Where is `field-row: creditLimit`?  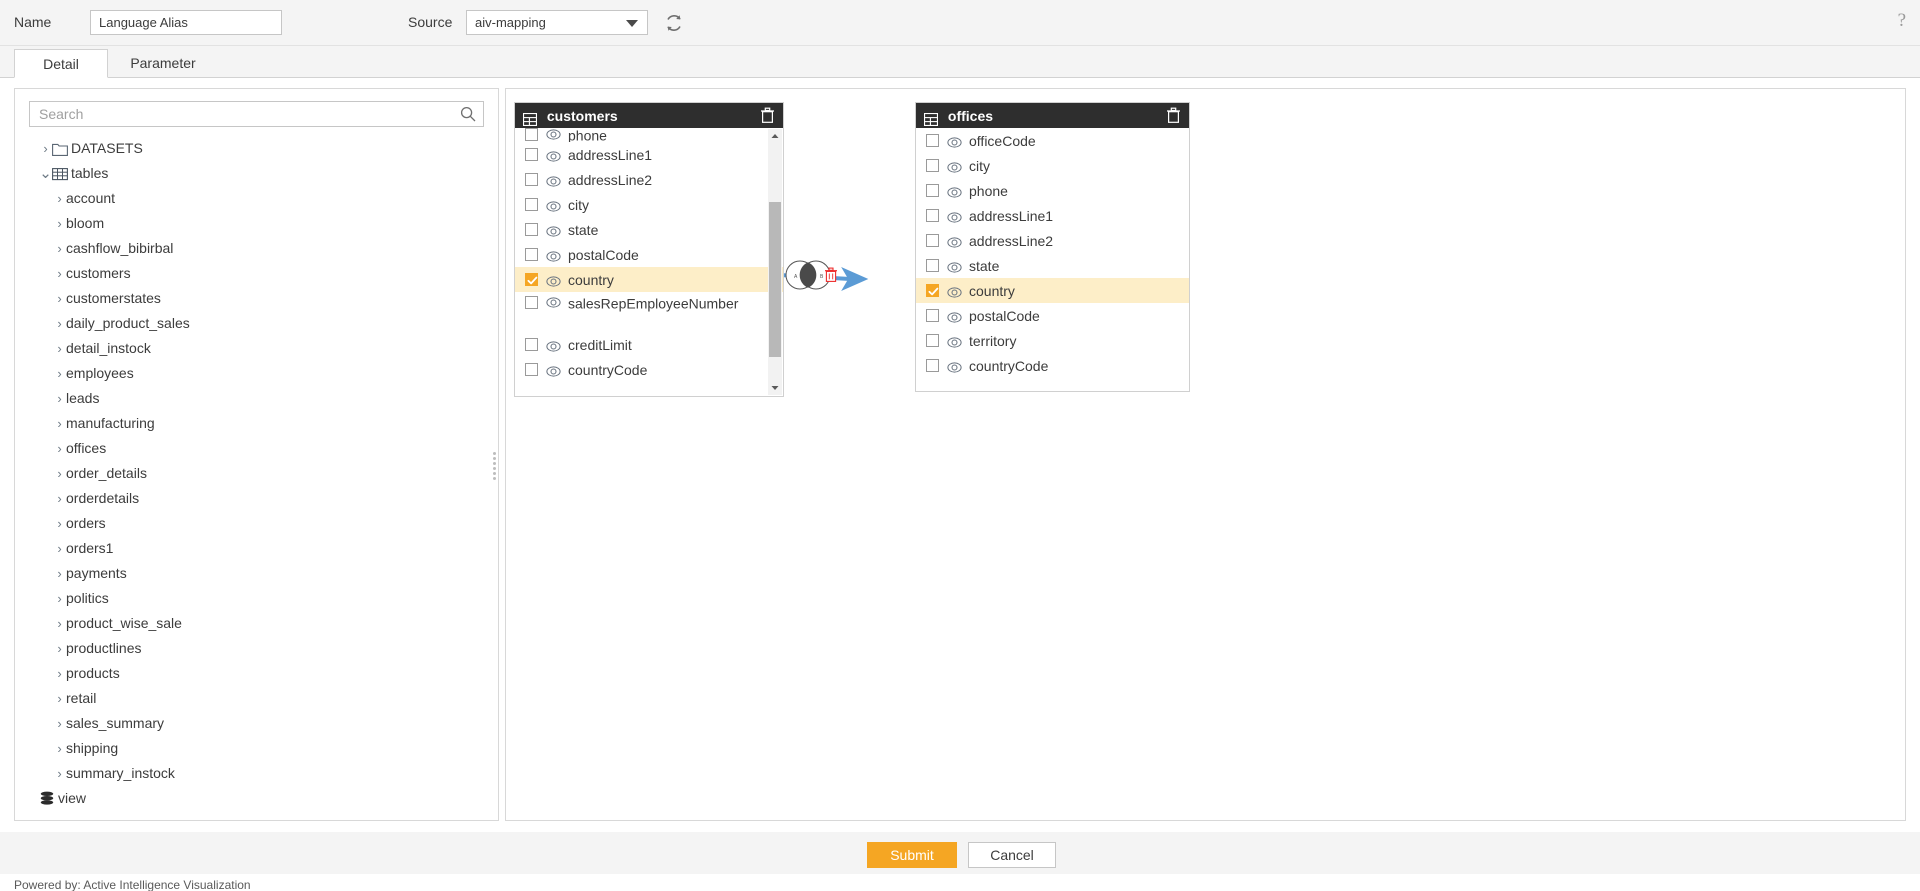 field-row: creditLimit is located at coordinates (649, 344).